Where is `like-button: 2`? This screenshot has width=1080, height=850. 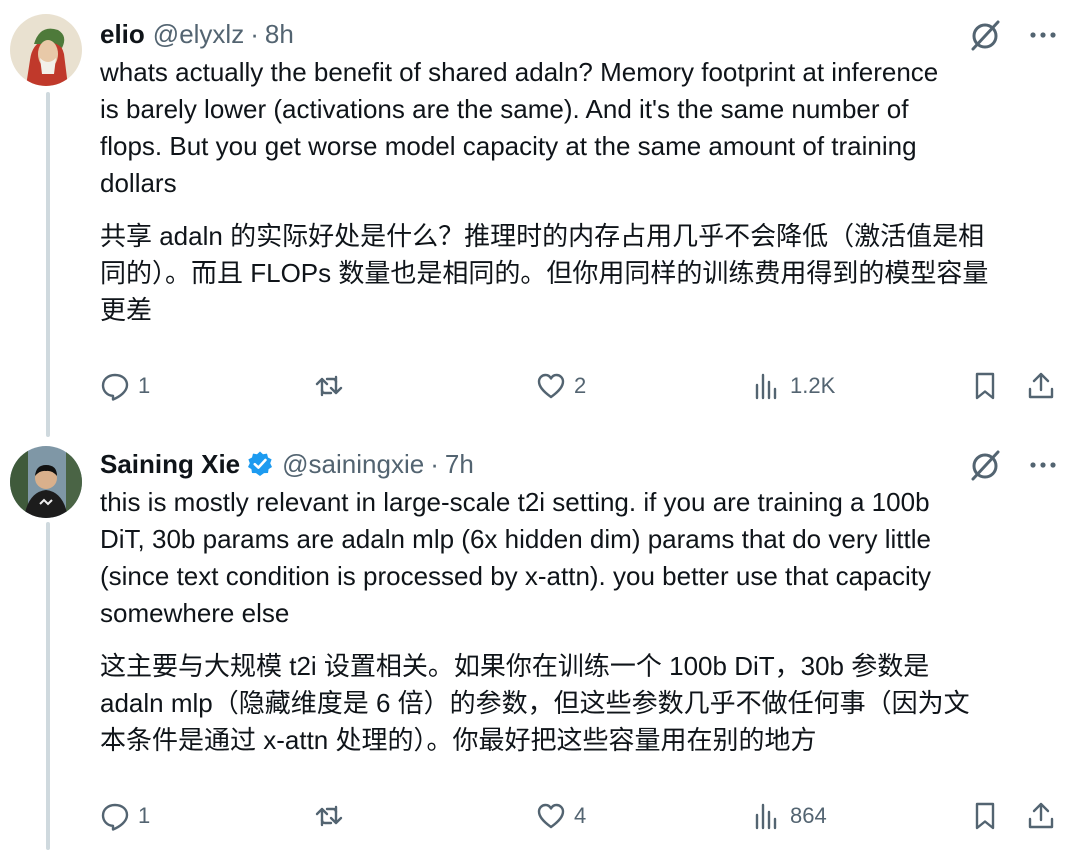 like-button: 2 is located at coordinates (561, 386).